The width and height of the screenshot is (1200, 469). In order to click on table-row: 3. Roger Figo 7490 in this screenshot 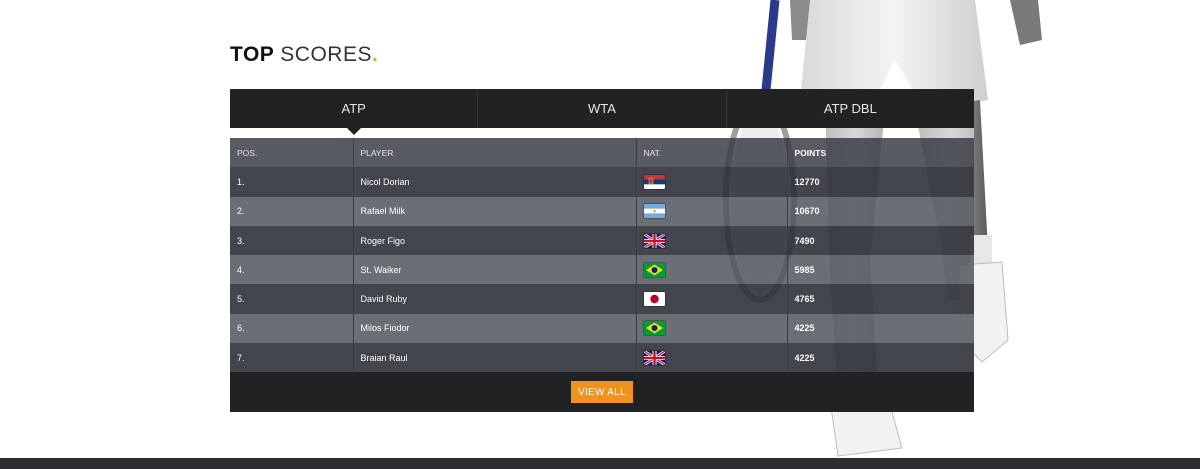, I will do `click(602, 240)`.